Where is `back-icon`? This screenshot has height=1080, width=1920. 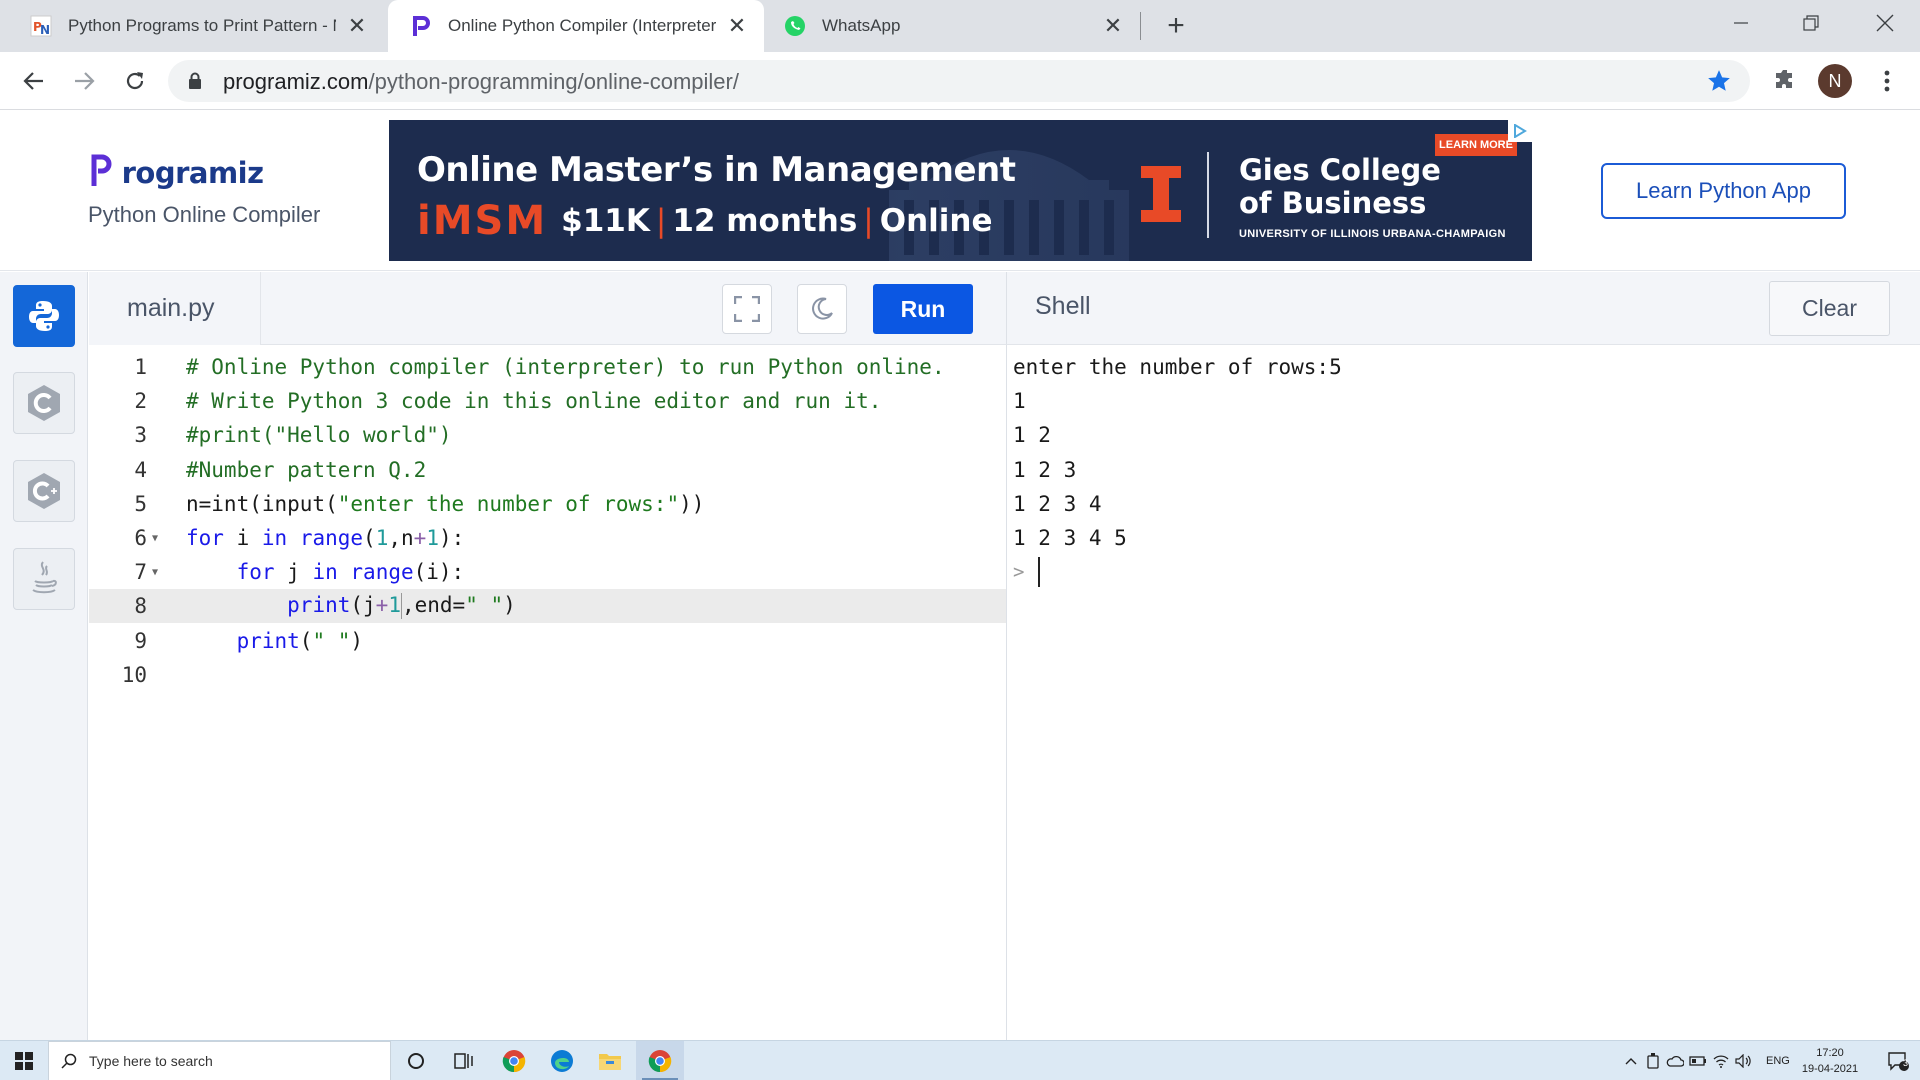
back-icon is located at coordinates (34, 81).